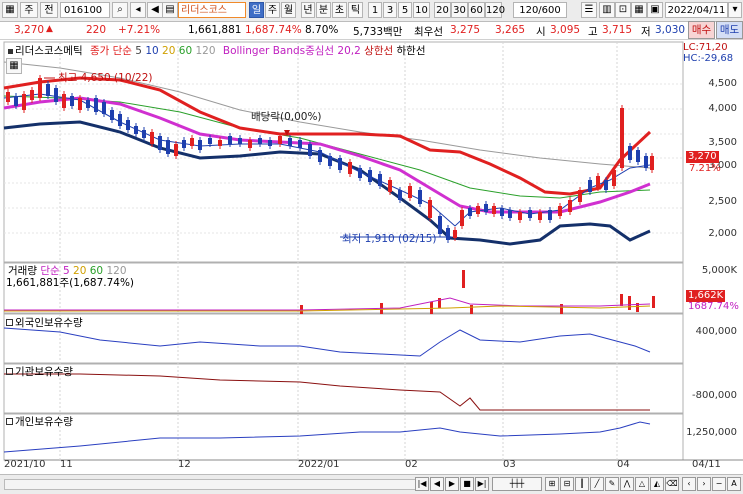 This screenshot has width=743, height=494. Describe the element at coordinates (701, 30) in the screenshot. I see `buy-button: 매수` at that location.